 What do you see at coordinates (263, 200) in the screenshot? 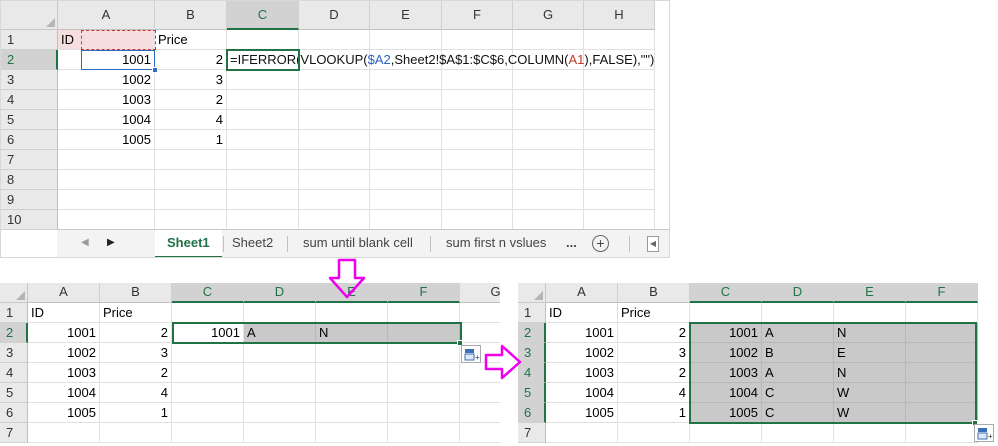
I see `cell-c9` at bounding box center [263, 200].